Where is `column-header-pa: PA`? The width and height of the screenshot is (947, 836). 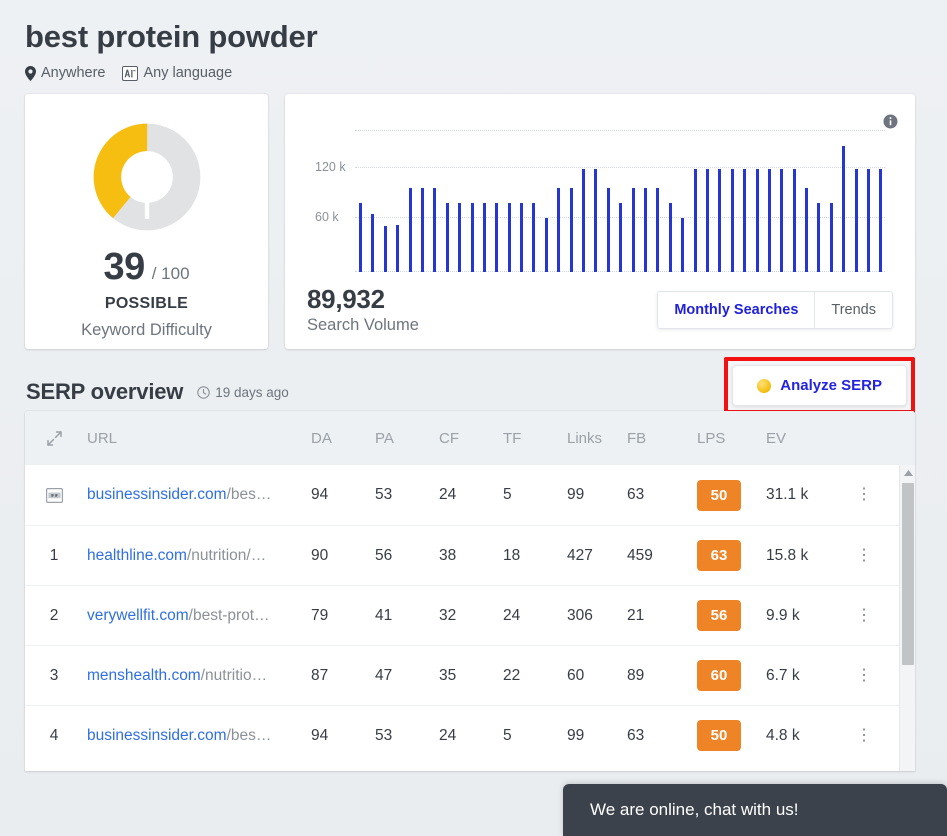 column-header-pa: PA is located at coordinates (407, 438).